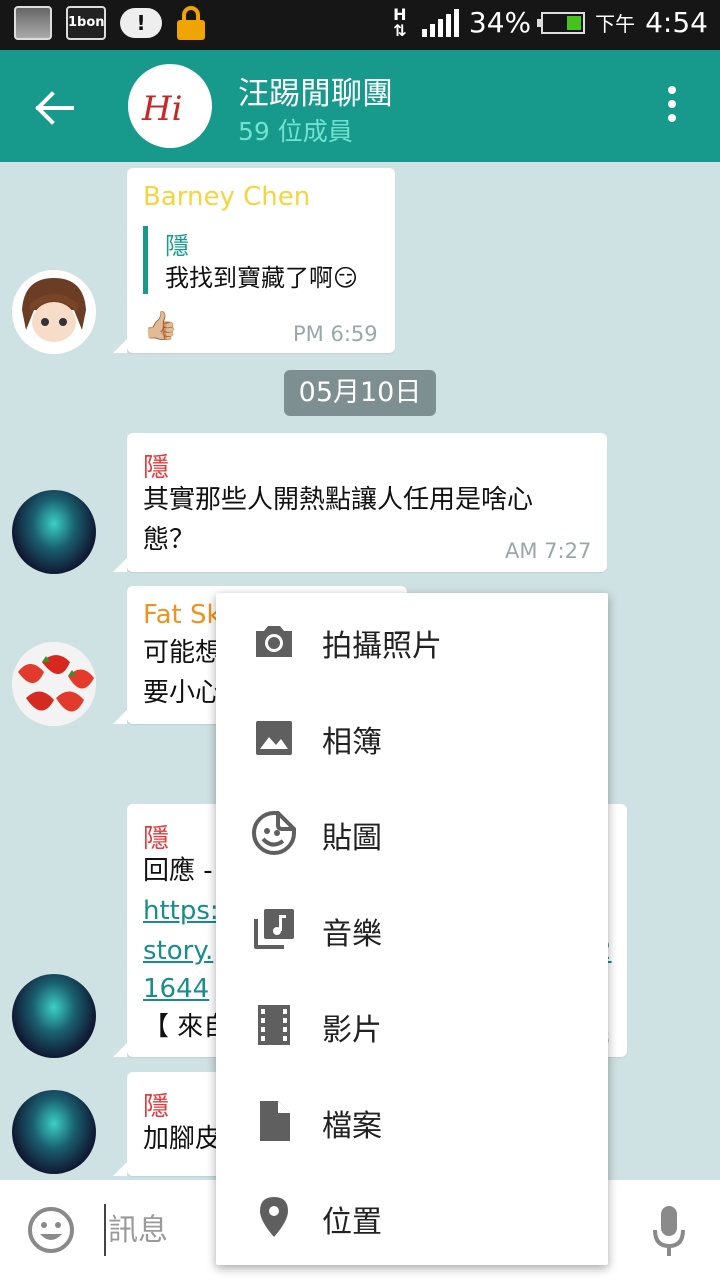  What do you see at coordinates (51, 1230) in the screenshot?
I see `emoji-icon` at bounding box center [51, 1230].